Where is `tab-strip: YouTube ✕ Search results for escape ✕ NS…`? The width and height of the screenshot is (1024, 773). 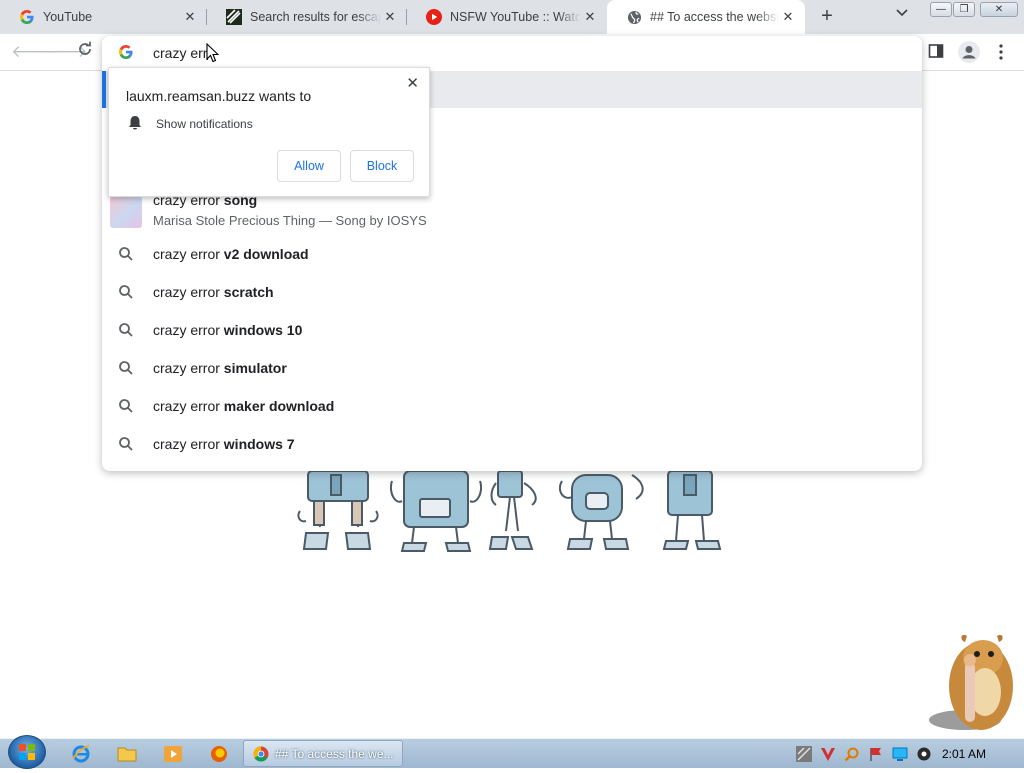
tab-strip: YouTube ✕ Search results for escape ✕ NS… is located at coordinates (512, 17).